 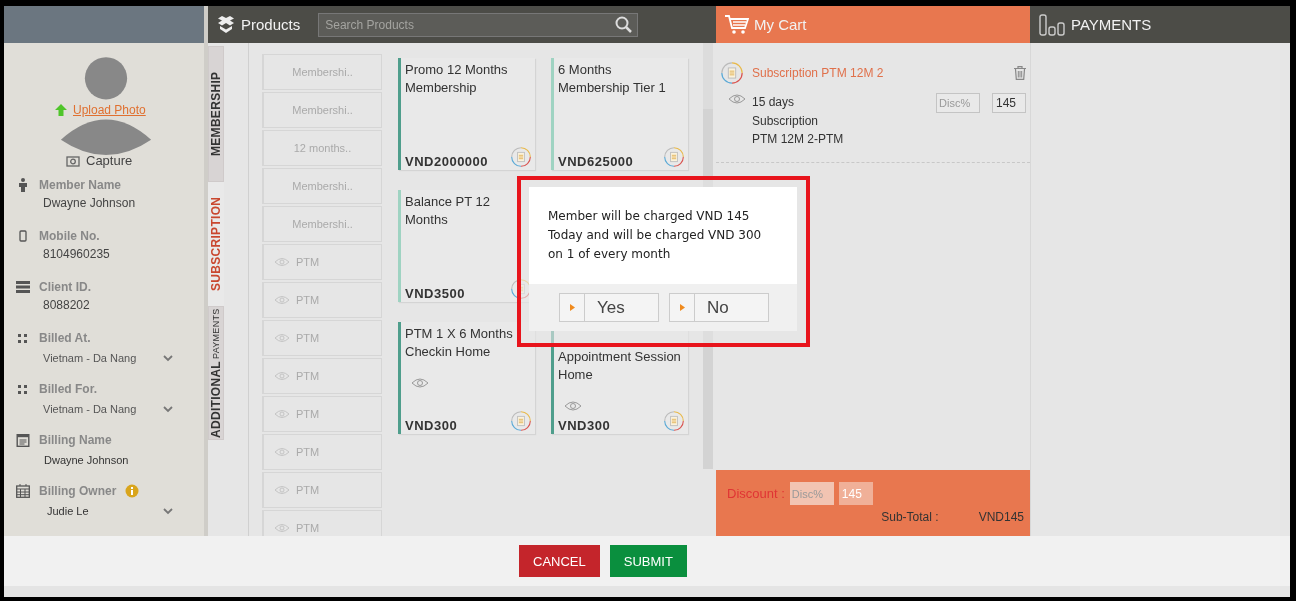 What do you see at coordinates (73, 160) in the screenshot?
I see `camera-icon` at bounding box center [73, 160].